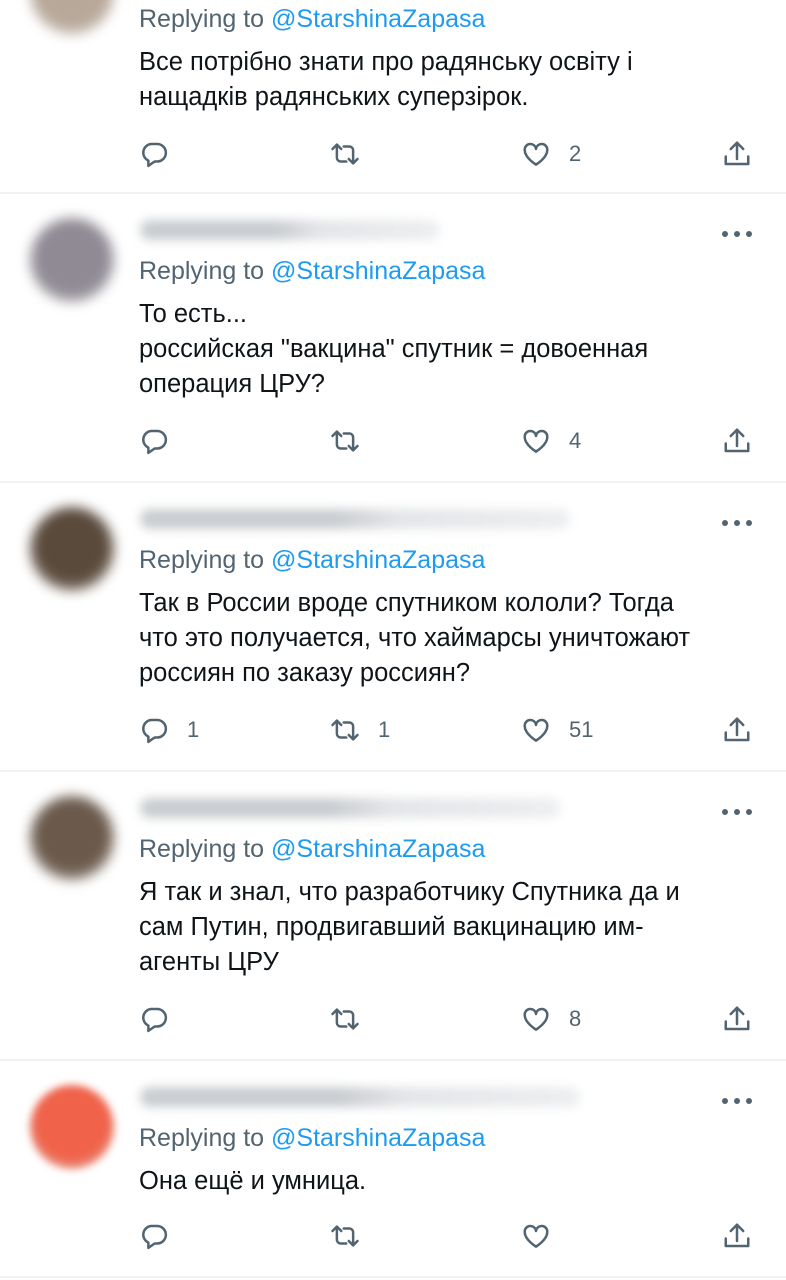 Image resolution: width=786 pixels, height=1280 pixels. I want to click on like-count: 4, so click(575, 440).